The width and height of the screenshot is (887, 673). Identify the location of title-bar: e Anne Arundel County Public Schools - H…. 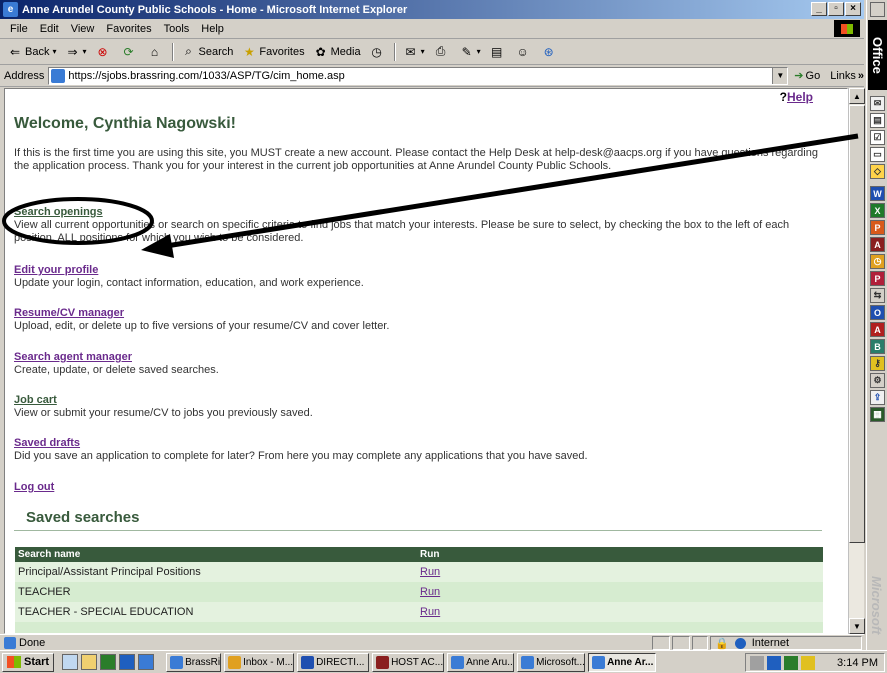
(432, 9).